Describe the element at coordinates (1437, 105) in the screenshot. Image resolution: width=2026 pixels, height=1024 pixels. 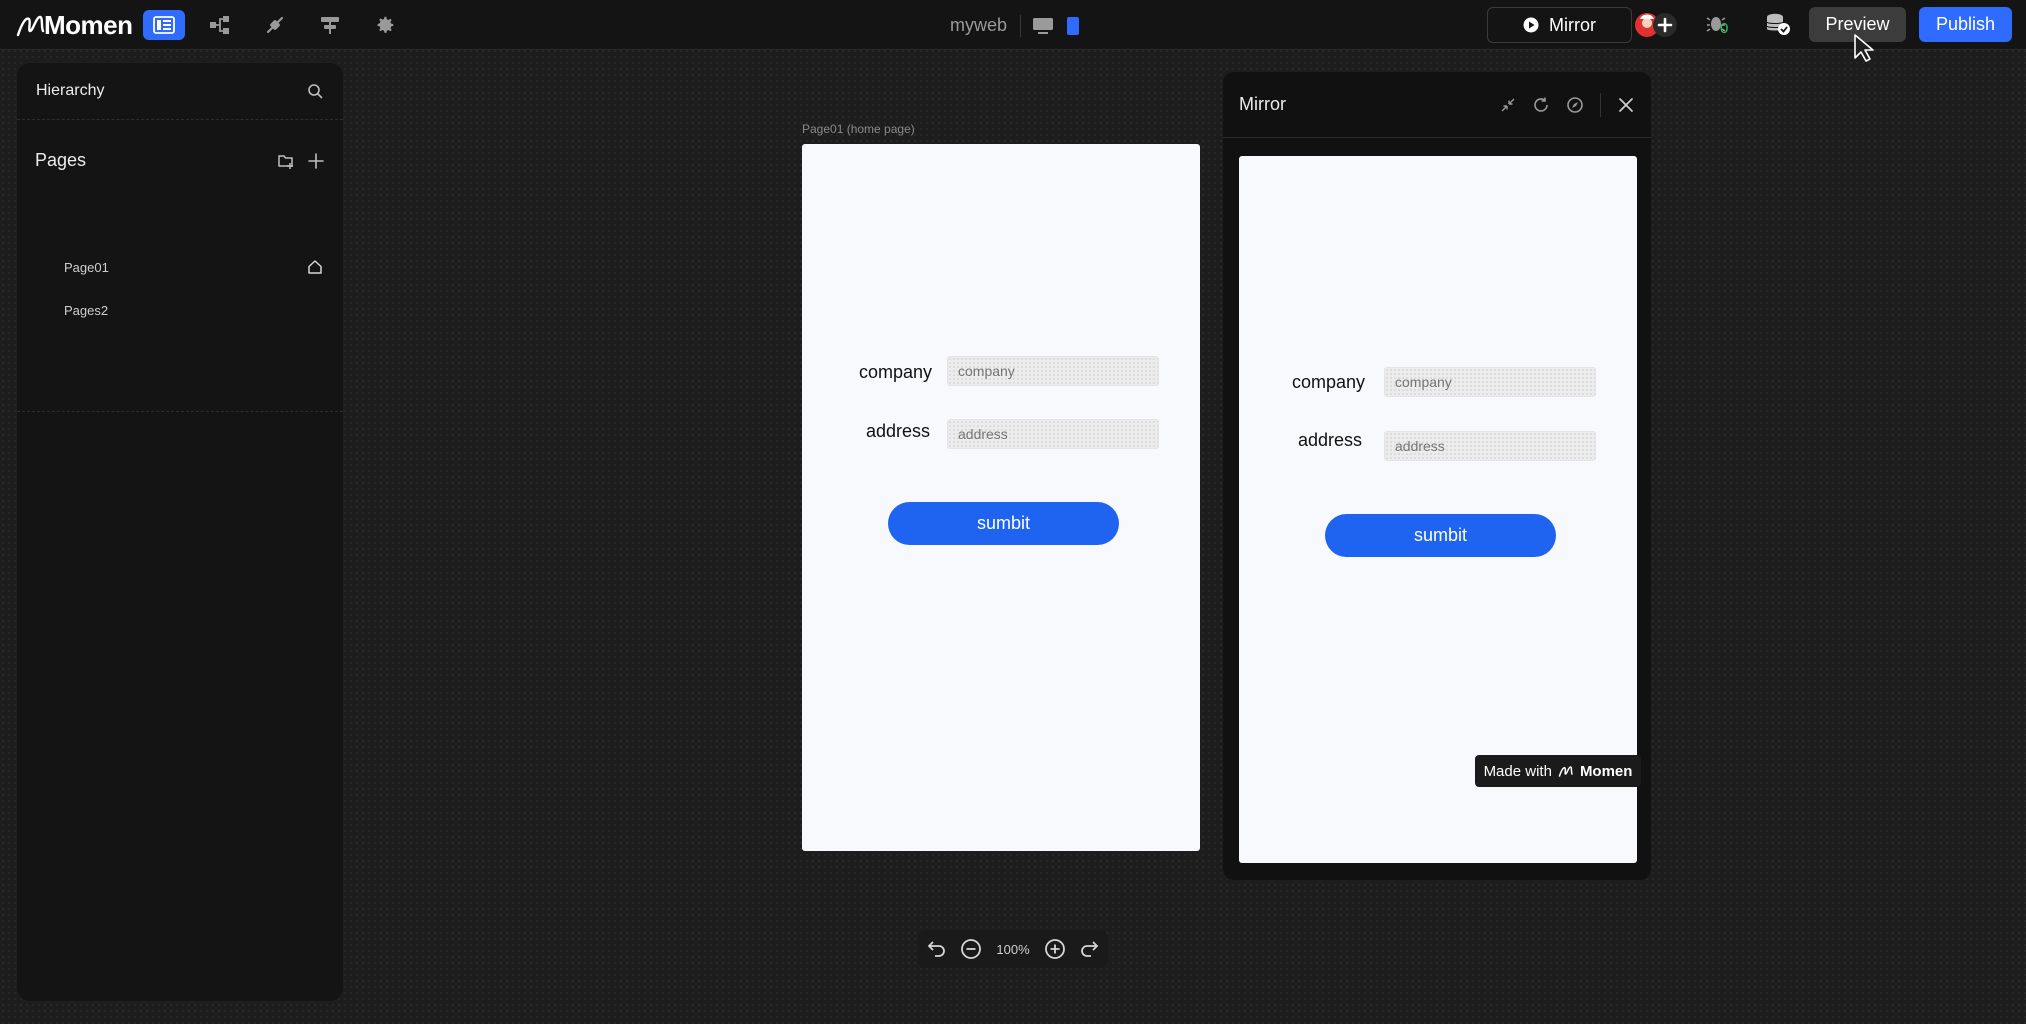
I see `mirror-header: Mirror` at that location.